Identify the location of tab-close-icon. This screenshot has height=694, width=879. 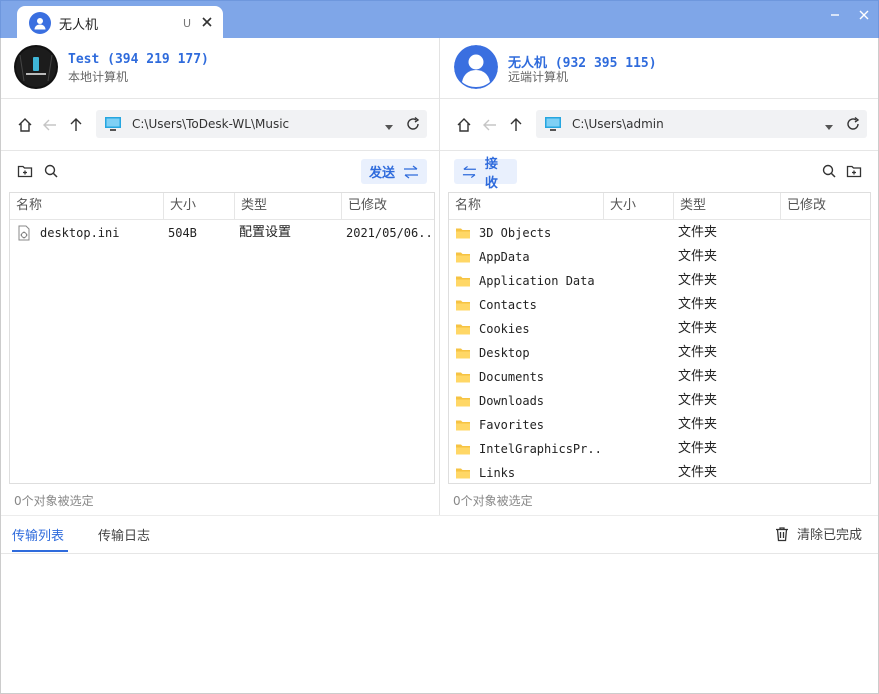
(207, 22).